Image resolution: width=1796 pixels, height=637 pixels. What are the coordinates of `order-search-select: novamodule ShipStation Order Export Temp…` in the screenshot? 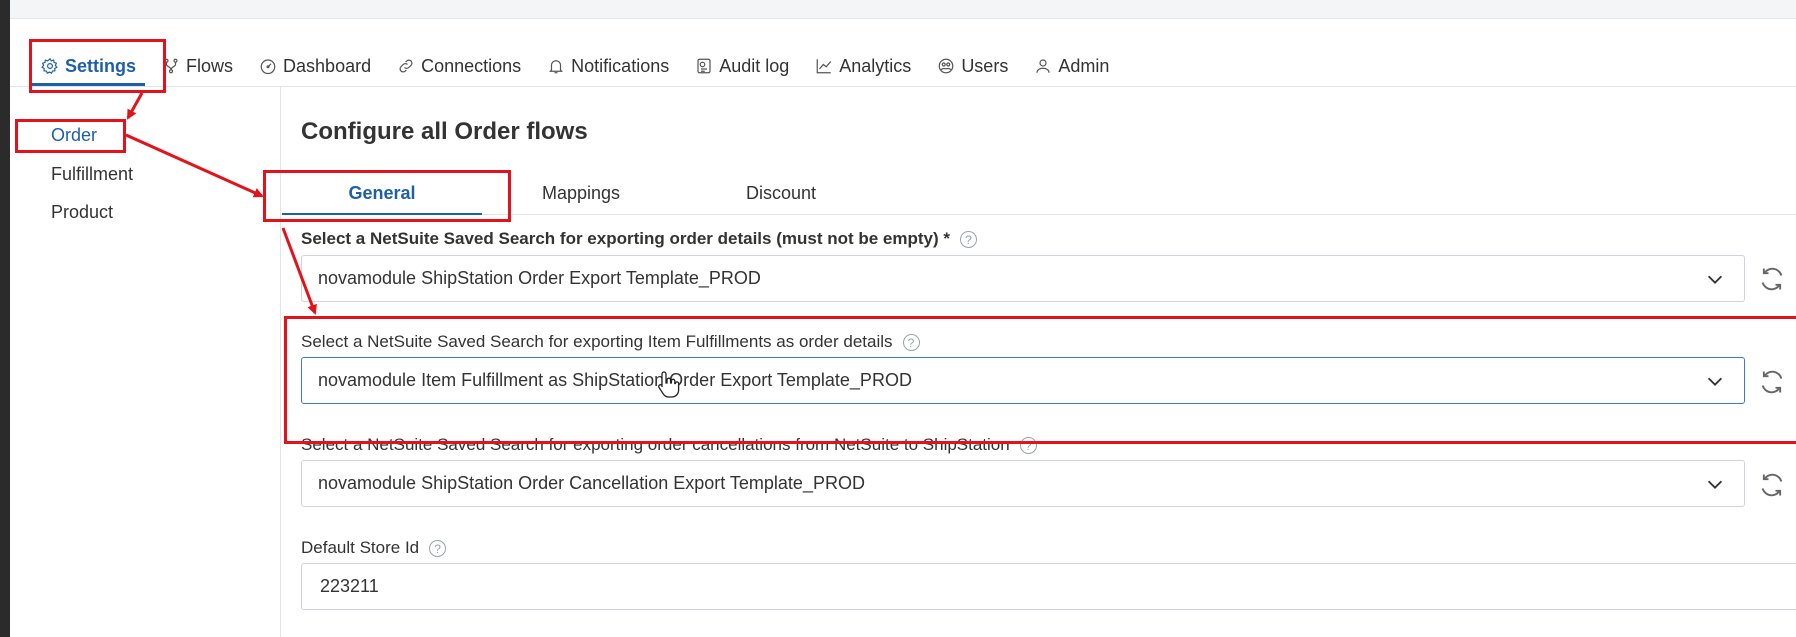 It's located at (1023, 278).